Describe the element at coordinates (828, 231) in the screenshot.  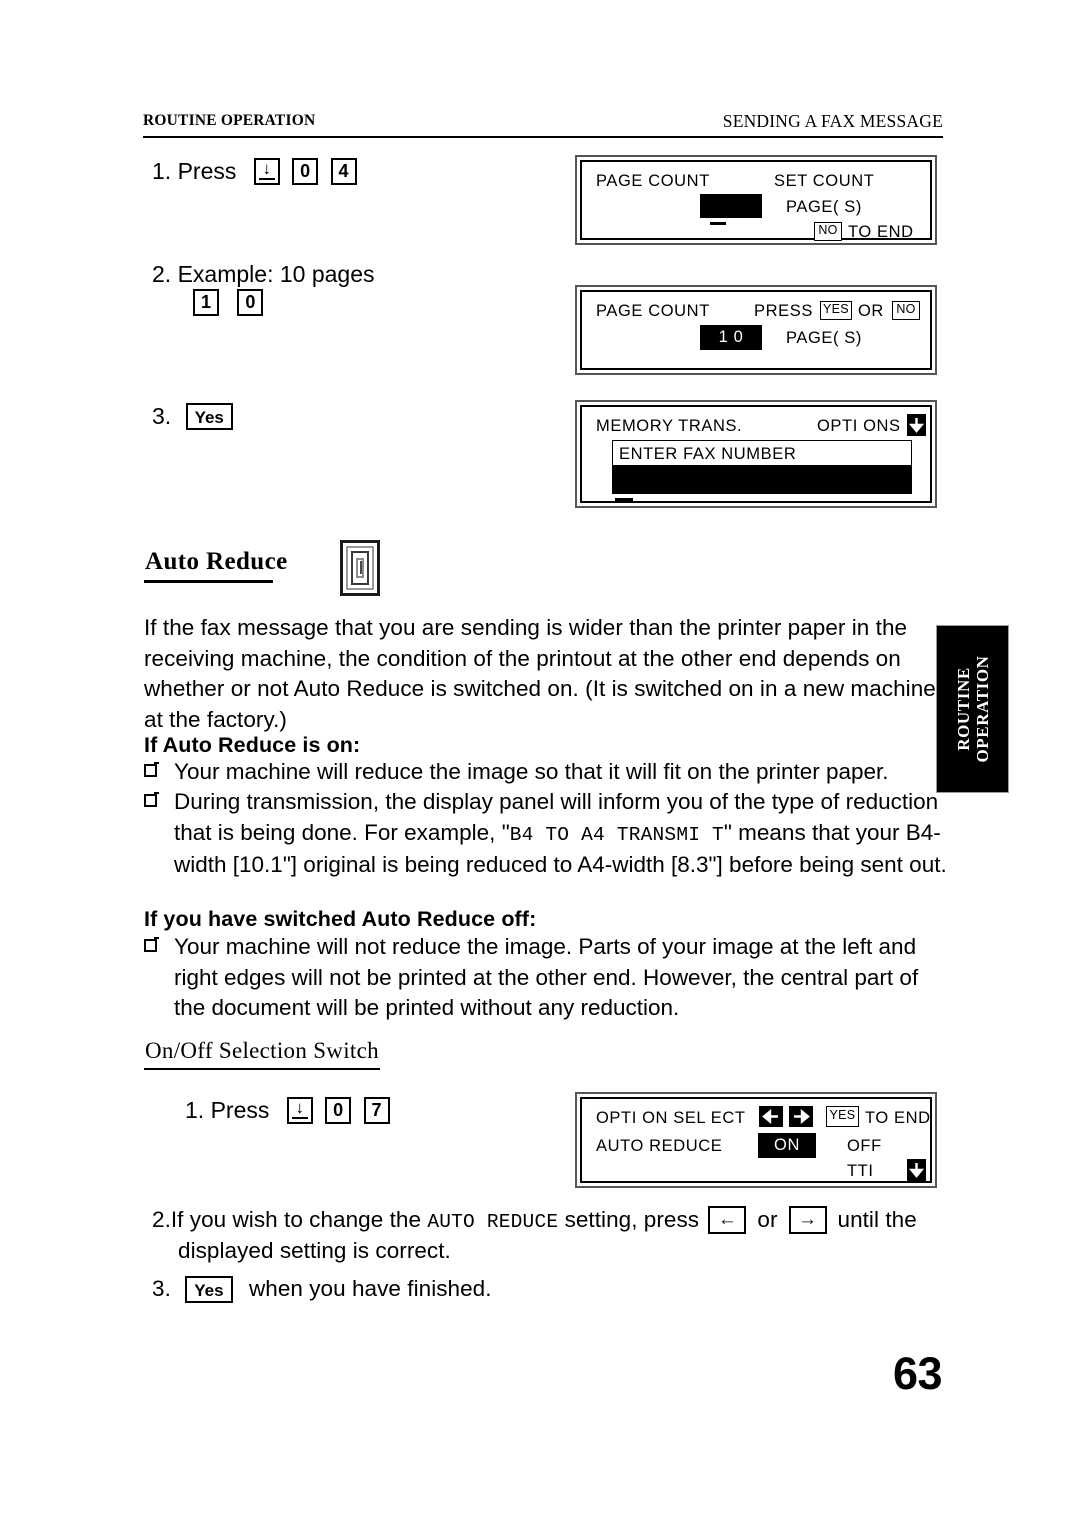
I see `lcd1-no-key-hint: NO` at that location.